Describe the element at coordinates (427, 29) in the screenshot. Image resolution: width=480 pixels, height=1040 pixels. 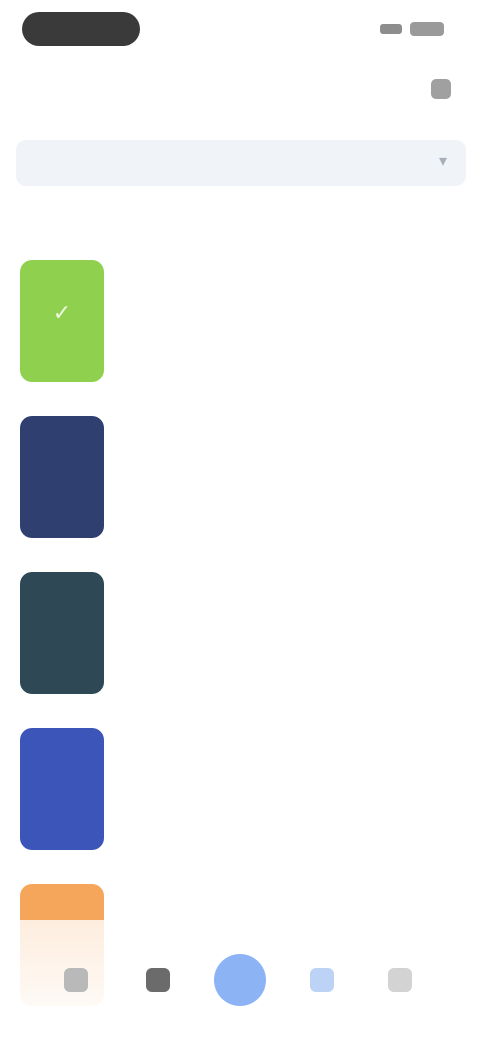
I see `battery-icon` at that location.